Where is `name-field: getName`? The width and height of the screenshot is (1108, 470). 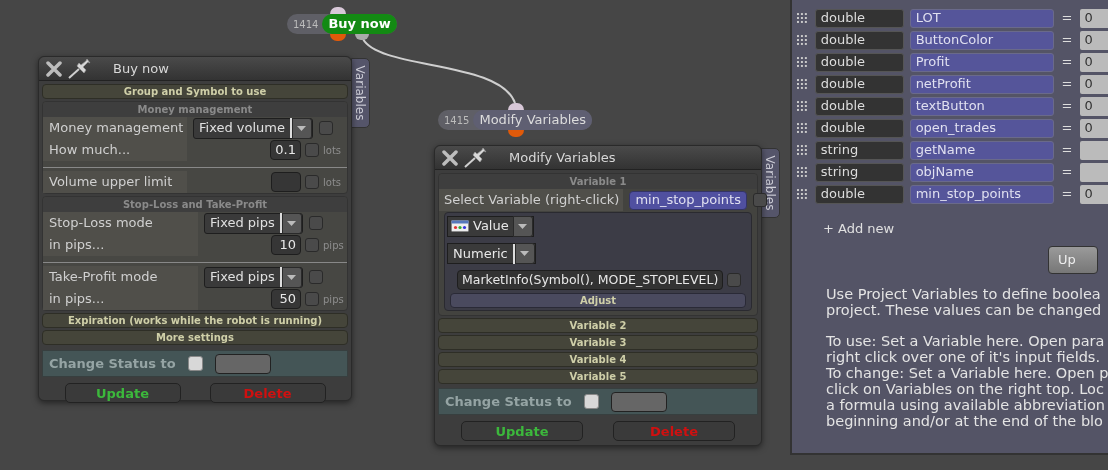
name-field: getName is located at coordinates (981, 150).